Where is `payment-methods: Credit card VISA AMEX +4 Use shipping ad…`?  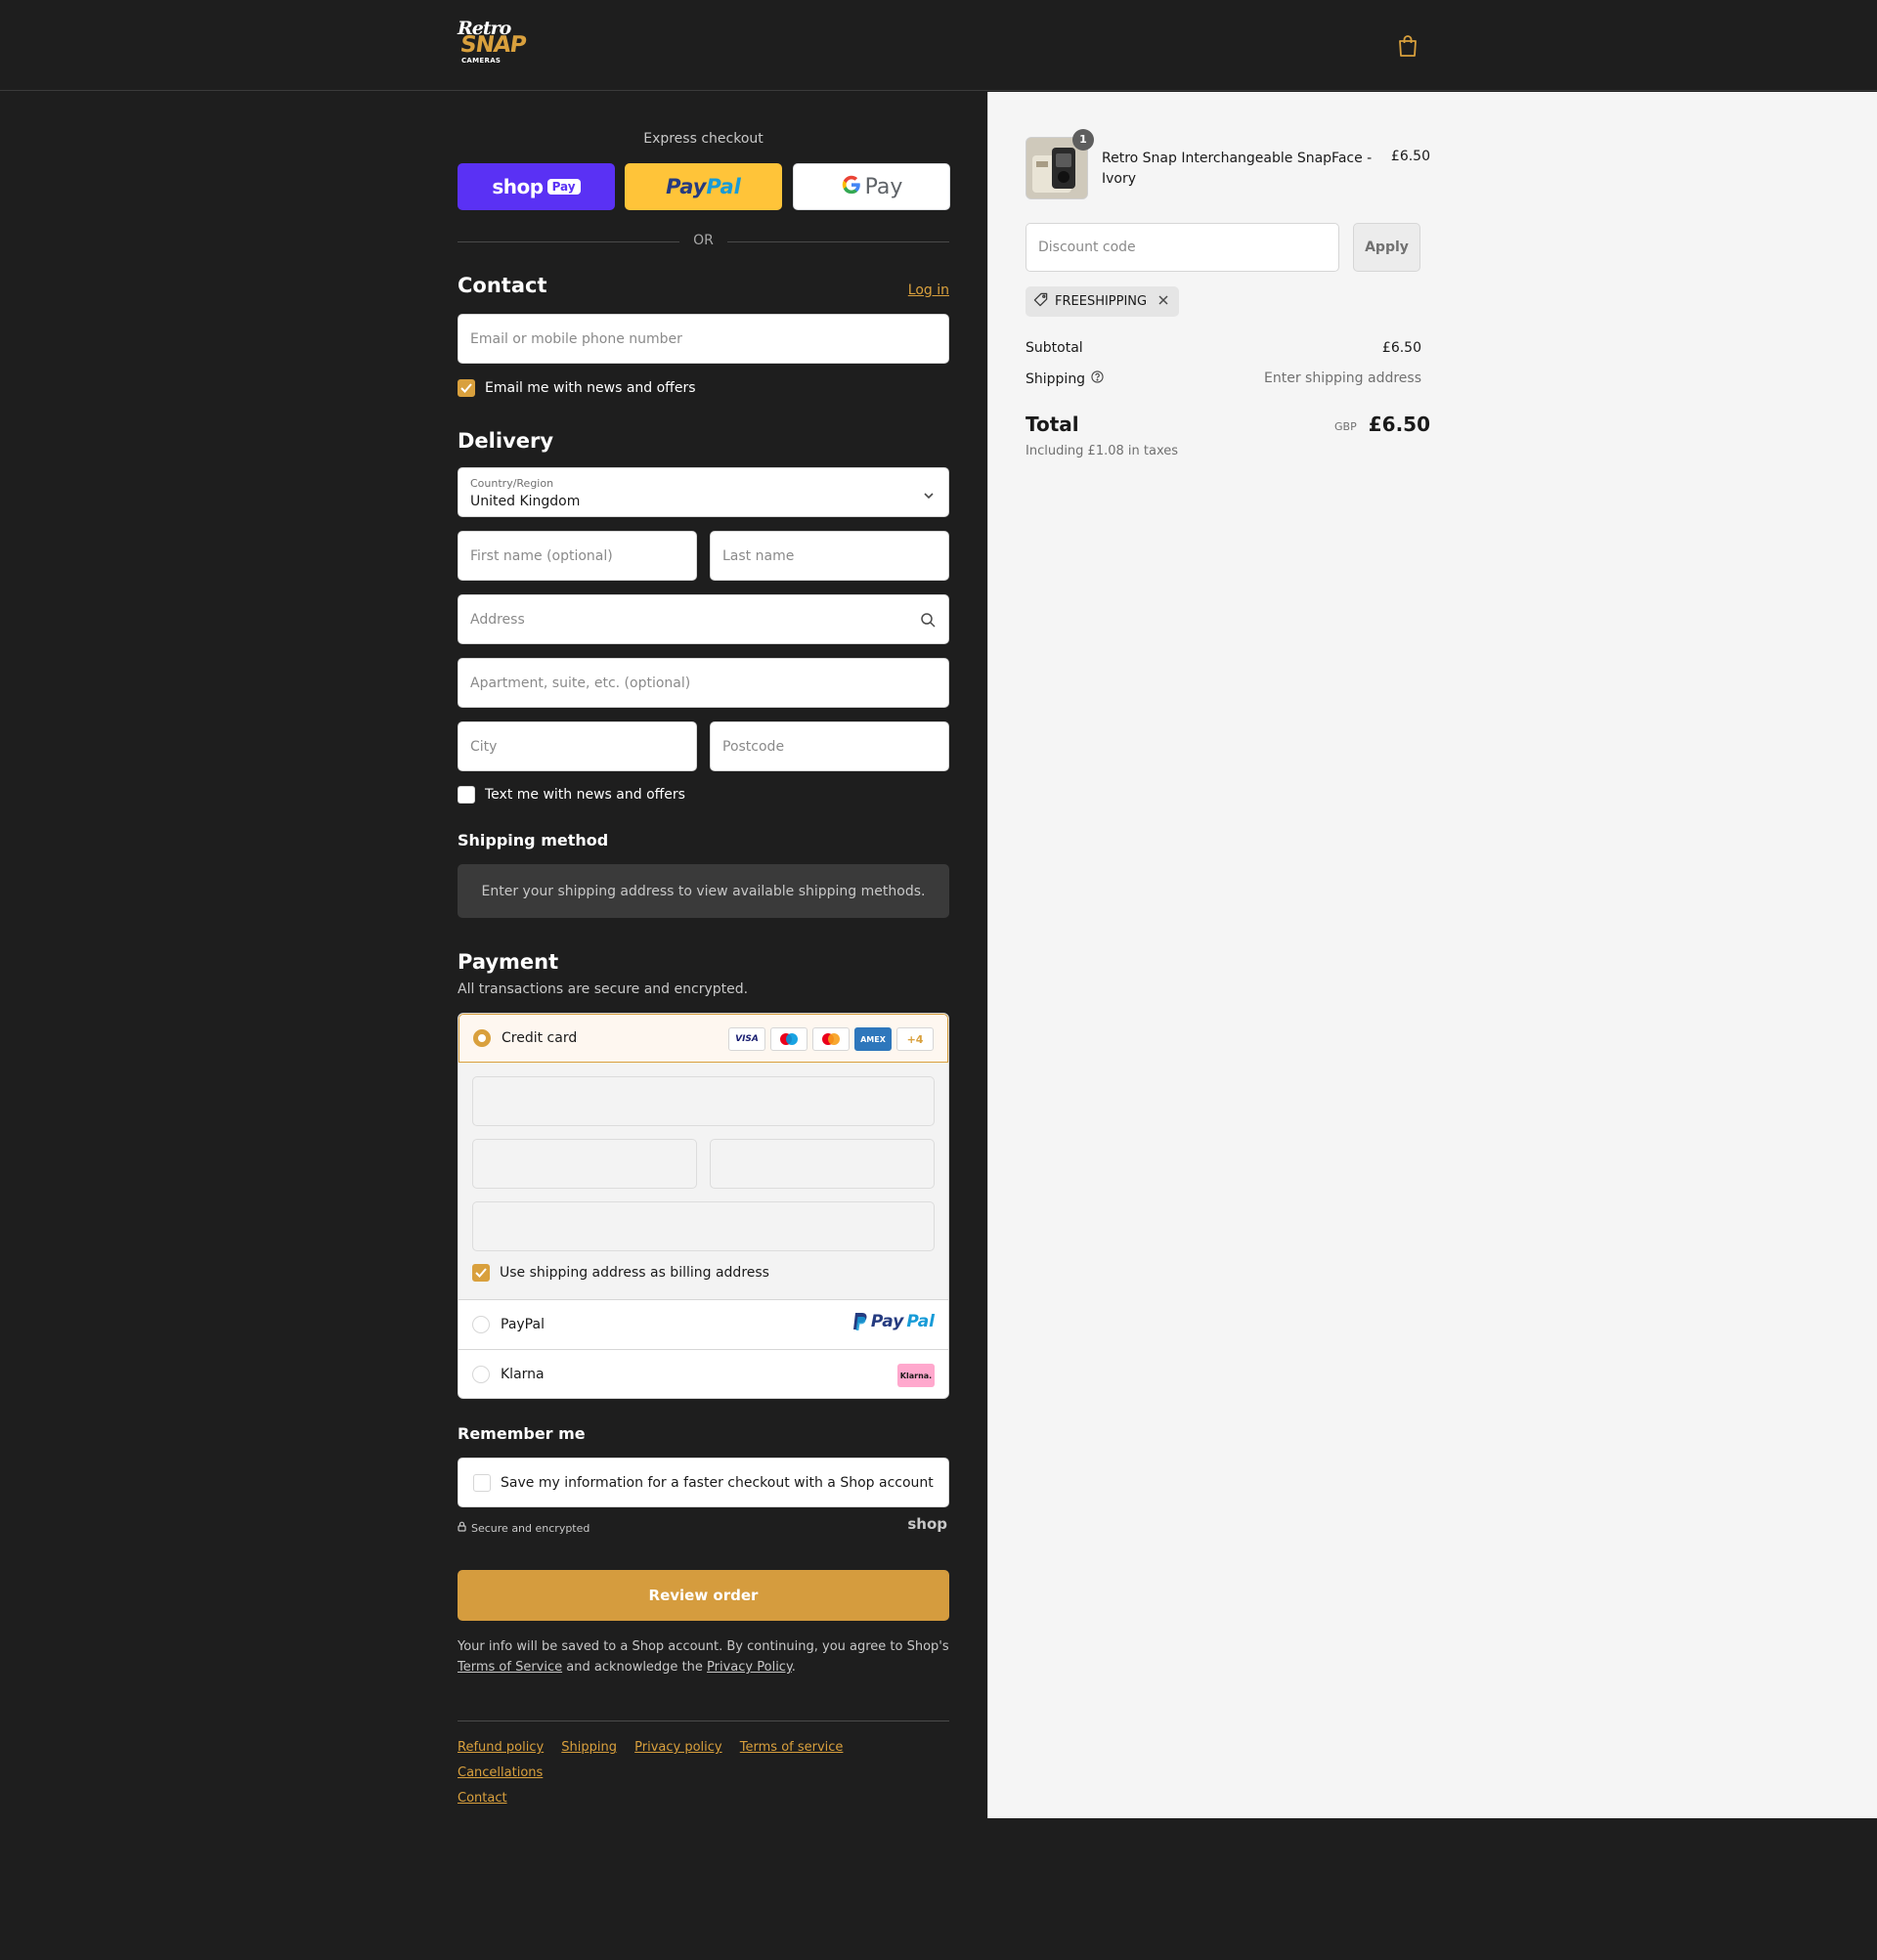
payment-methods: Credit card VISA AMEX +4 Use shipping ad… is located at coordinates (703, 1206).